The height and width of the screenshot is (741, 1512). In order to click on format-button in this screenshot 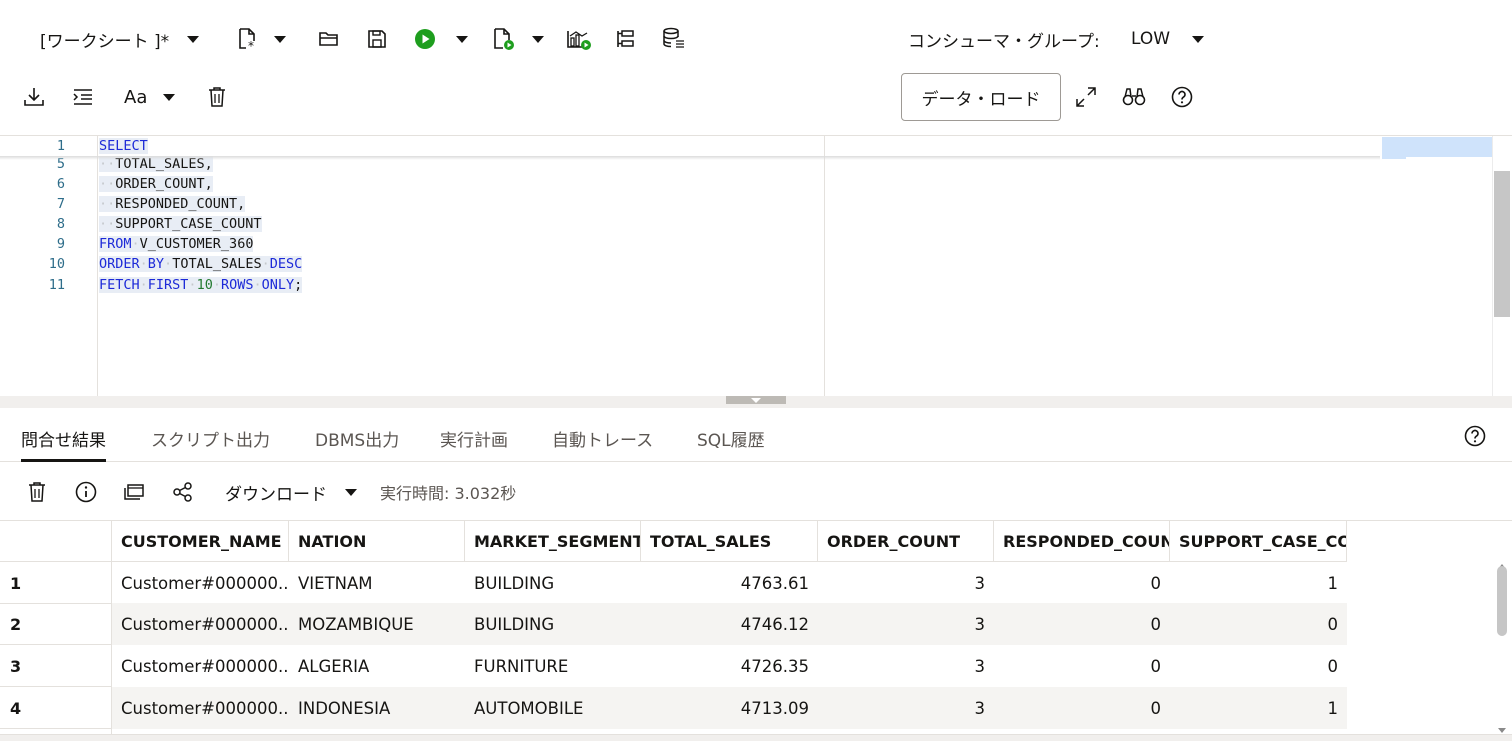, I will do `click(83, 97)`.